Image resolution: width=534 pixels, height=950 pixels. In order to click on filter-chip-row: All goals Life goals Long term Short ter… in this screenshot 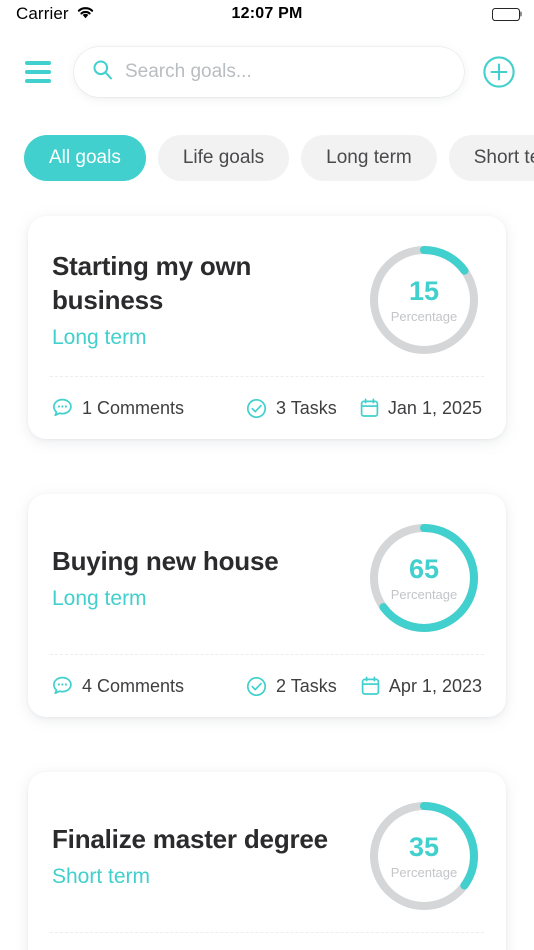, I will do `click(267, 158)`.